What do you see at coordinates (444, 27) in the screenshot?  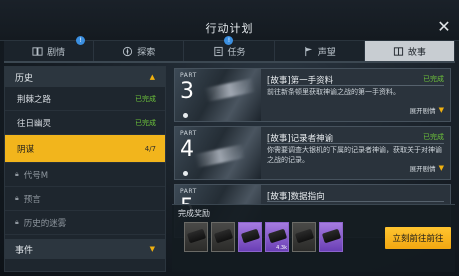 I see `close-icon: ✕` at bounding box center [444, 27].